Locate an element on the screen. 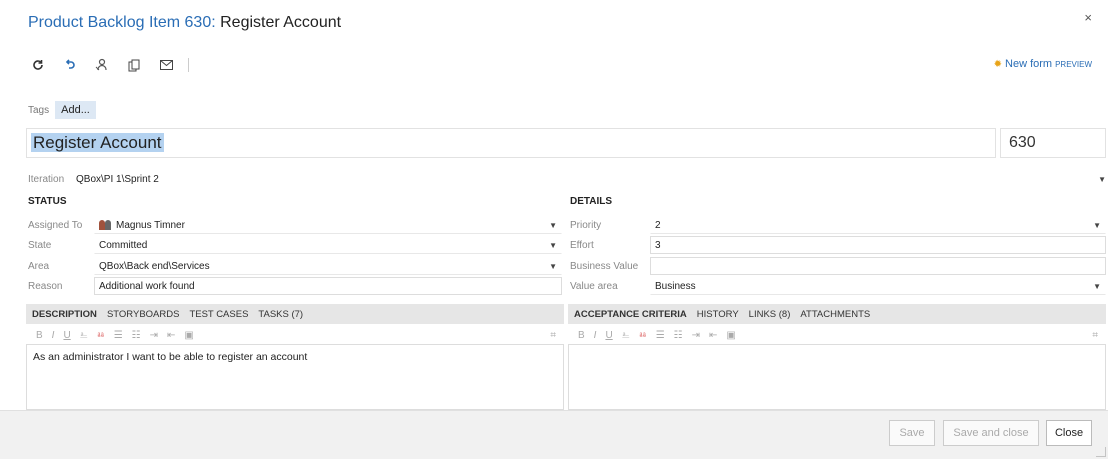  state-value: Committed is located at coordinates (123, 245).